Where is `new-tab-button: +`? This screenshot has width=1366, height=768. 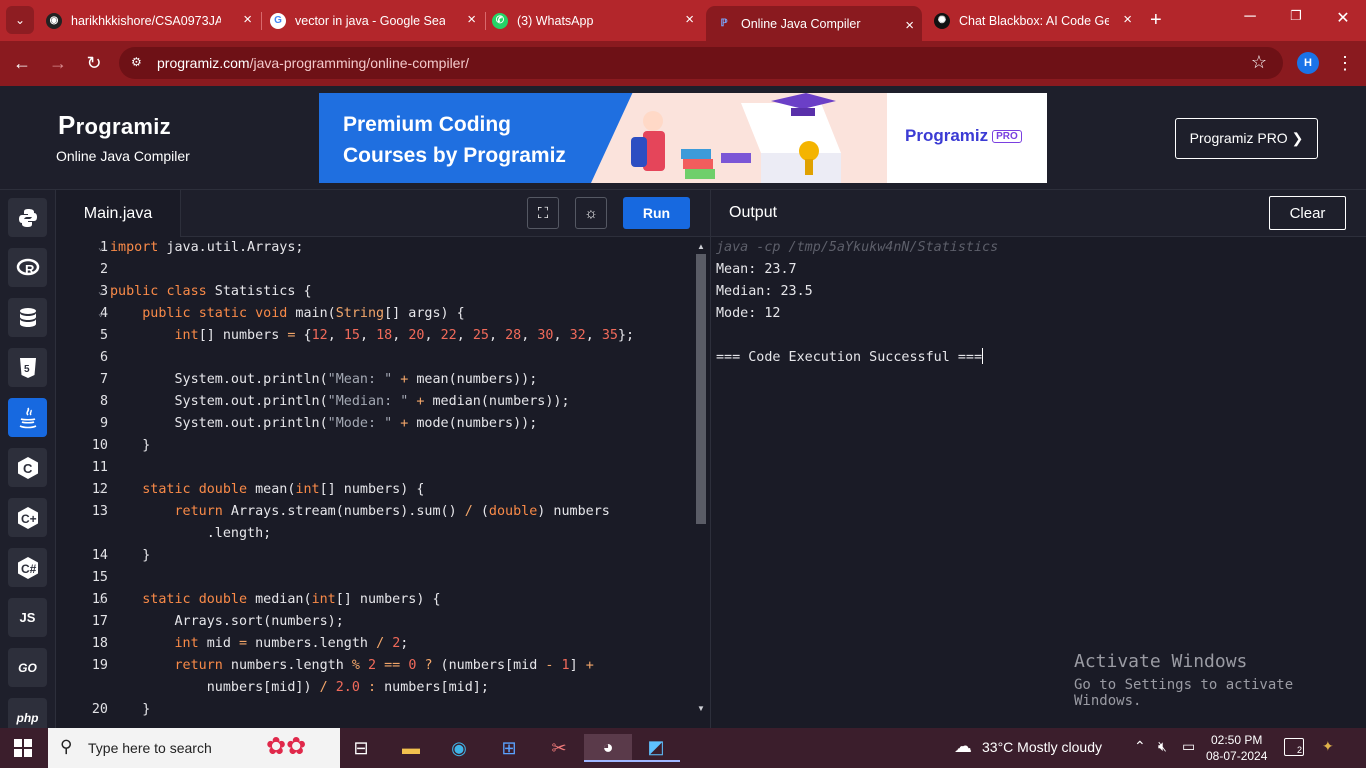 new-tab-button: + is located at coordinates (1156, 20).